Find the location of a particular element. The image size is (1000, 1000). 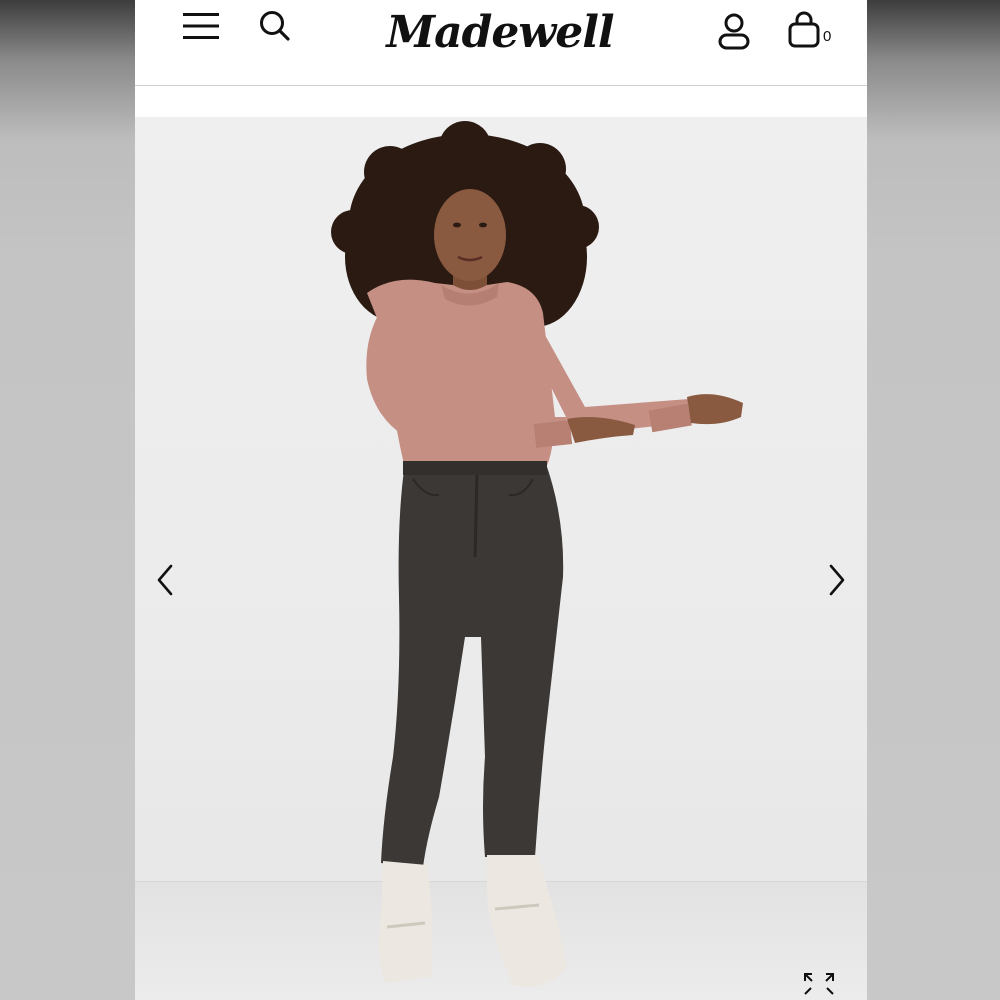

shopping-bag-button: 0 is located at coordinates (812, 32).